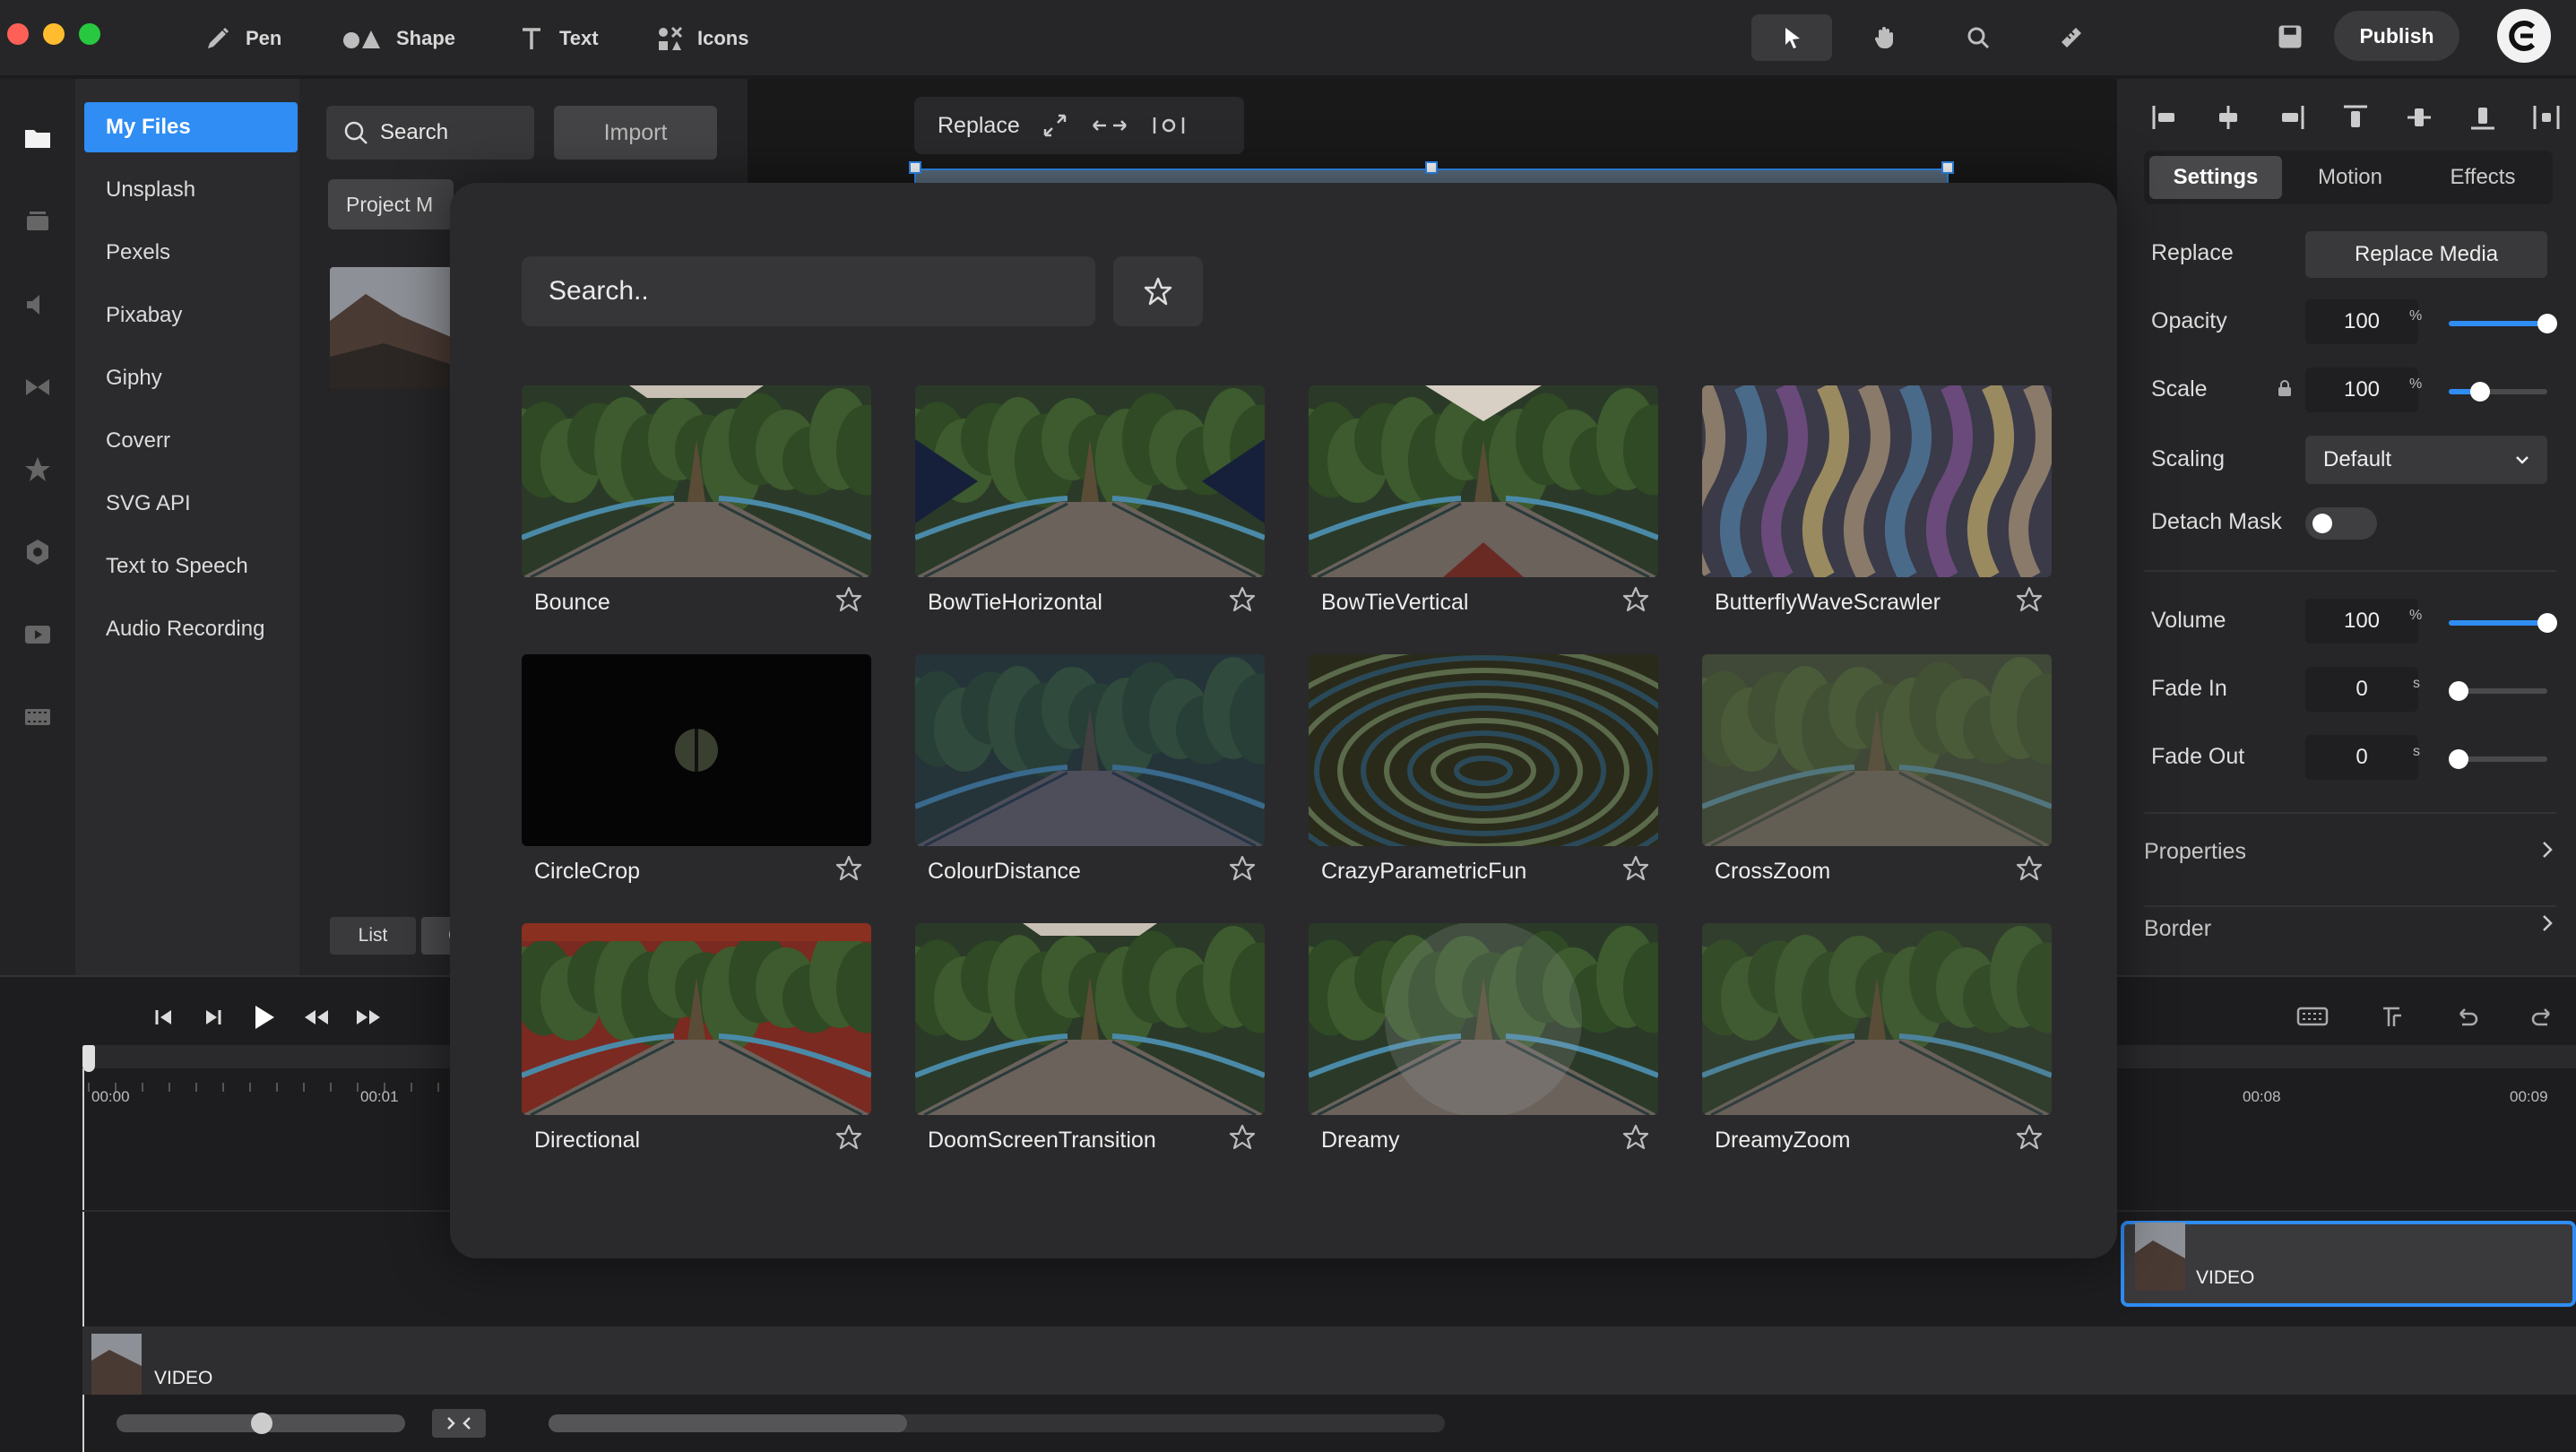  What do you see at coordinates (2498, 691) in the screenshot?
I see `fade-in-slider` at bounding box center [2498, 691].